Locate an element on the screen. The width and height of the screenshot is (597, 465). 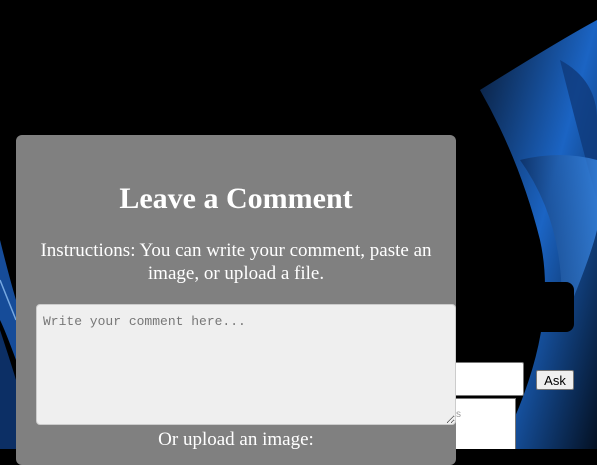
modal-title: Leave a Comment is located at coordinates (236, 198).